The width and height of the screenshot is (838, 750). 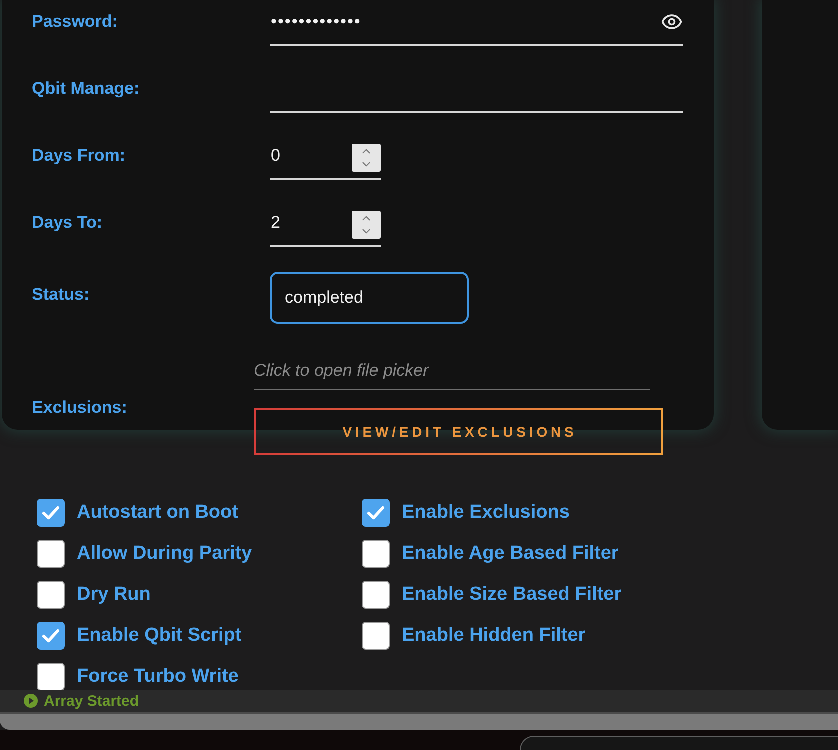 What do you see at coordinates (494, 636) in the screenshot?
I see `checkbox-label: Enable Hidden Filter` at bounding box center [494, 636].